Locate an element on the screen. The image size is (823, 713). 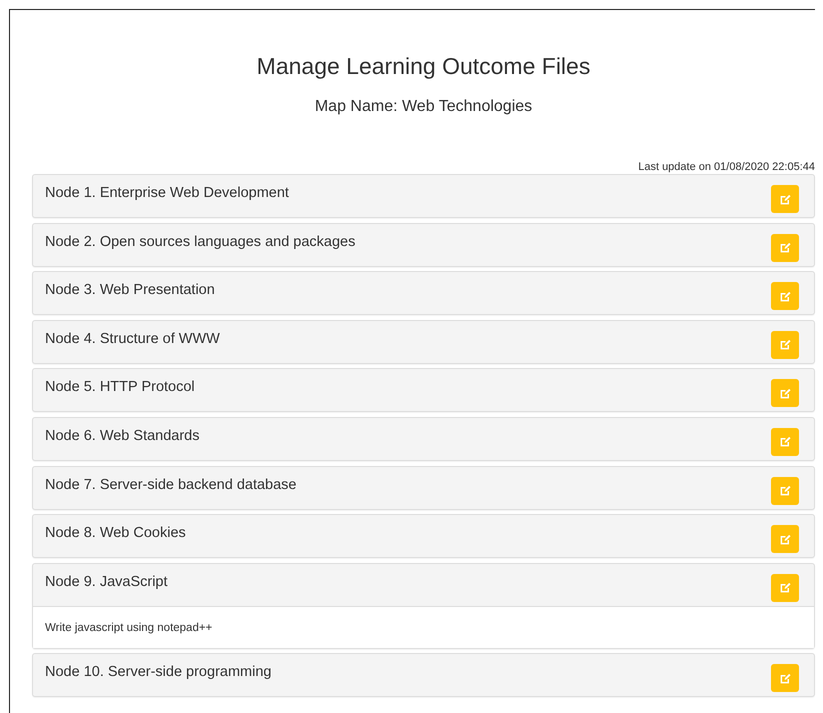
last-update-text: Last update on 01/08/2020 22:05:44 is located at coordinates (726, 167).